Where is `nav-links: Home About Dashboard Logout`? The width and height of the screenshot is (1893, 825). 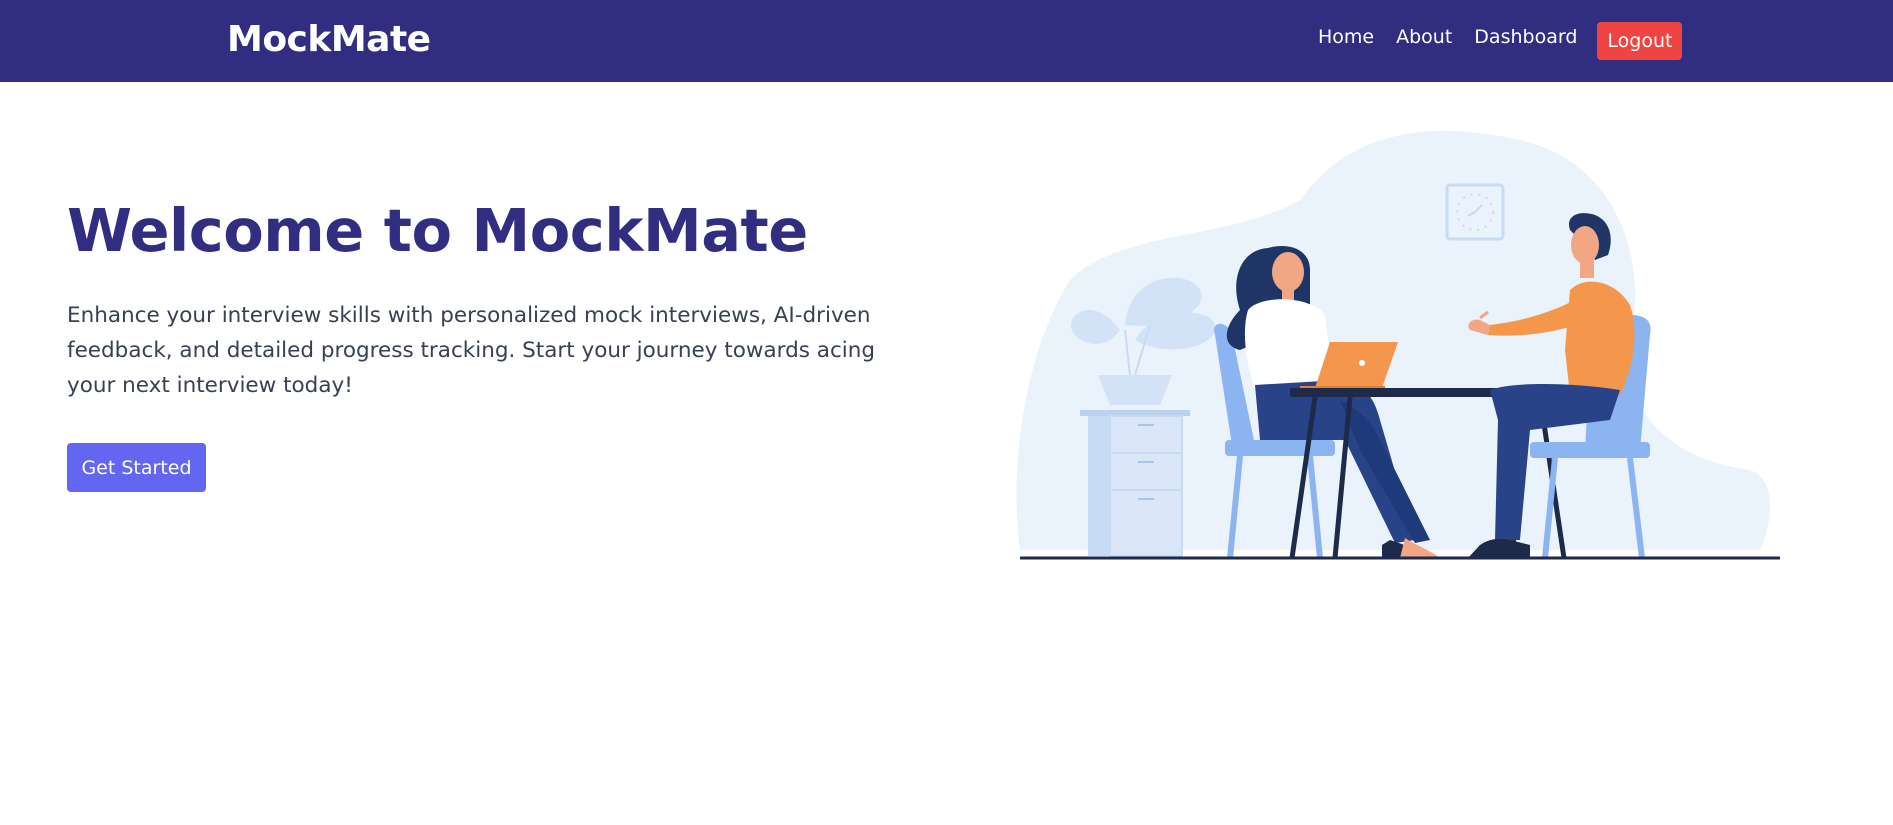 nav-links: Home About Dashboard Logout is located at coordinates (1500, 41).